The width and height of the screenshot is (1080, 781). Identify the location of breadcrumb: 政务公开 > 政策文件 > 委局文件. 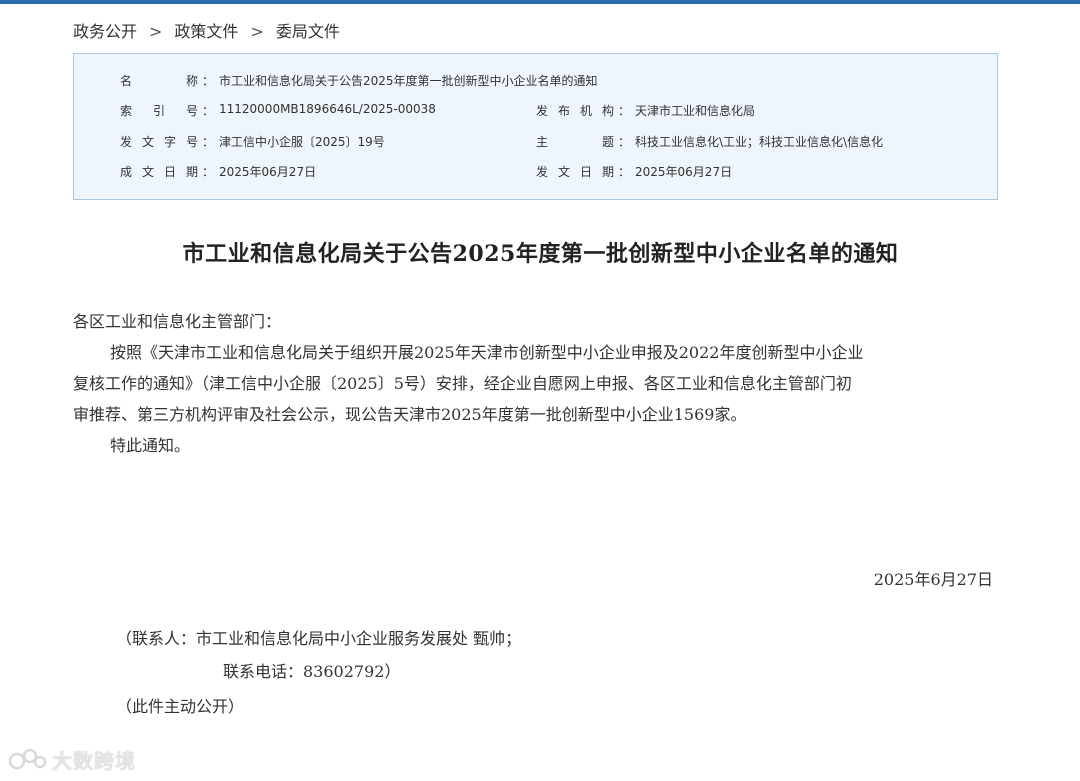
(206, 30).